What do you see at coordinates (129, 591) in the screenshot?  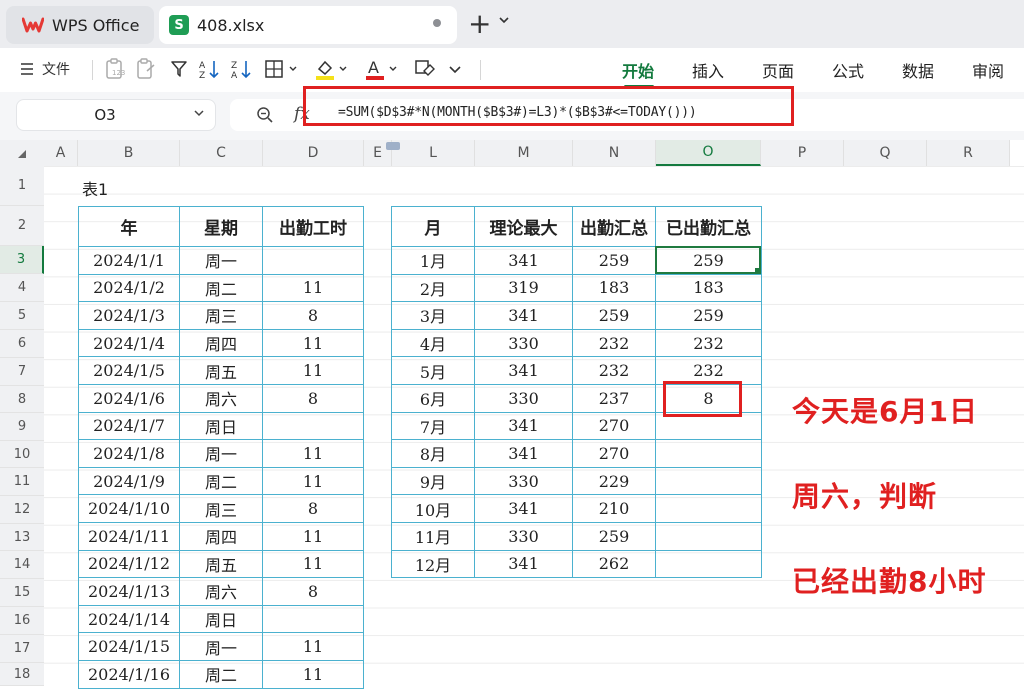 I see `cell-date: 2024/1/13` at bounding box center [129, 591].